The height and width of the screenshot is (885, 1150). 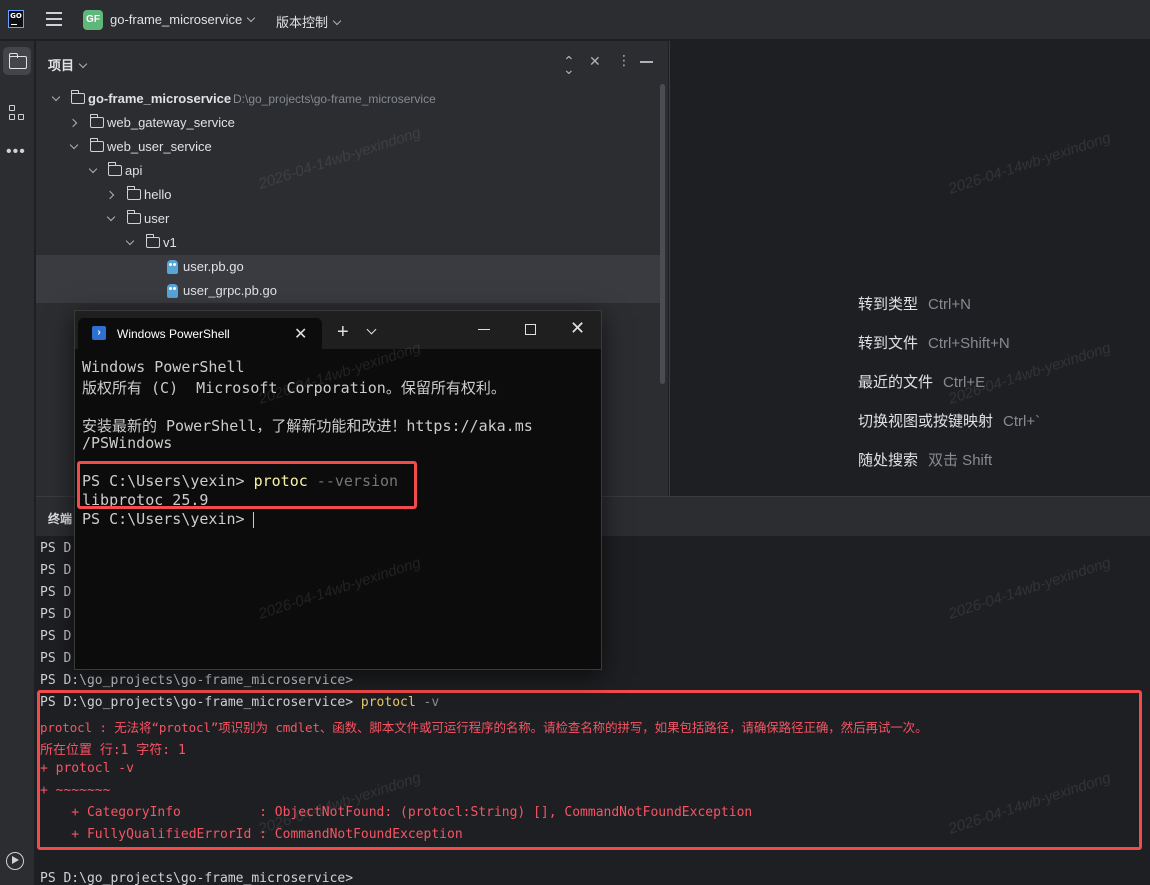 What do you see at coordinates (334, 99) in the screenshot?
I see `tree-path: D:\go_projects\go-frame_microservice` at bounding box center [334, 99].